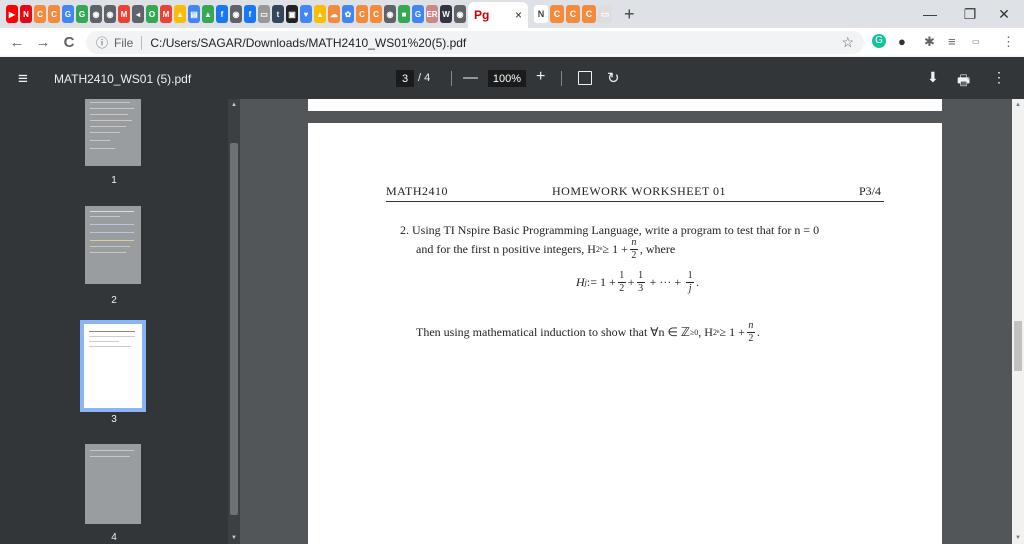  I want to click on cloud-icon: ☁, so click(334, 14).